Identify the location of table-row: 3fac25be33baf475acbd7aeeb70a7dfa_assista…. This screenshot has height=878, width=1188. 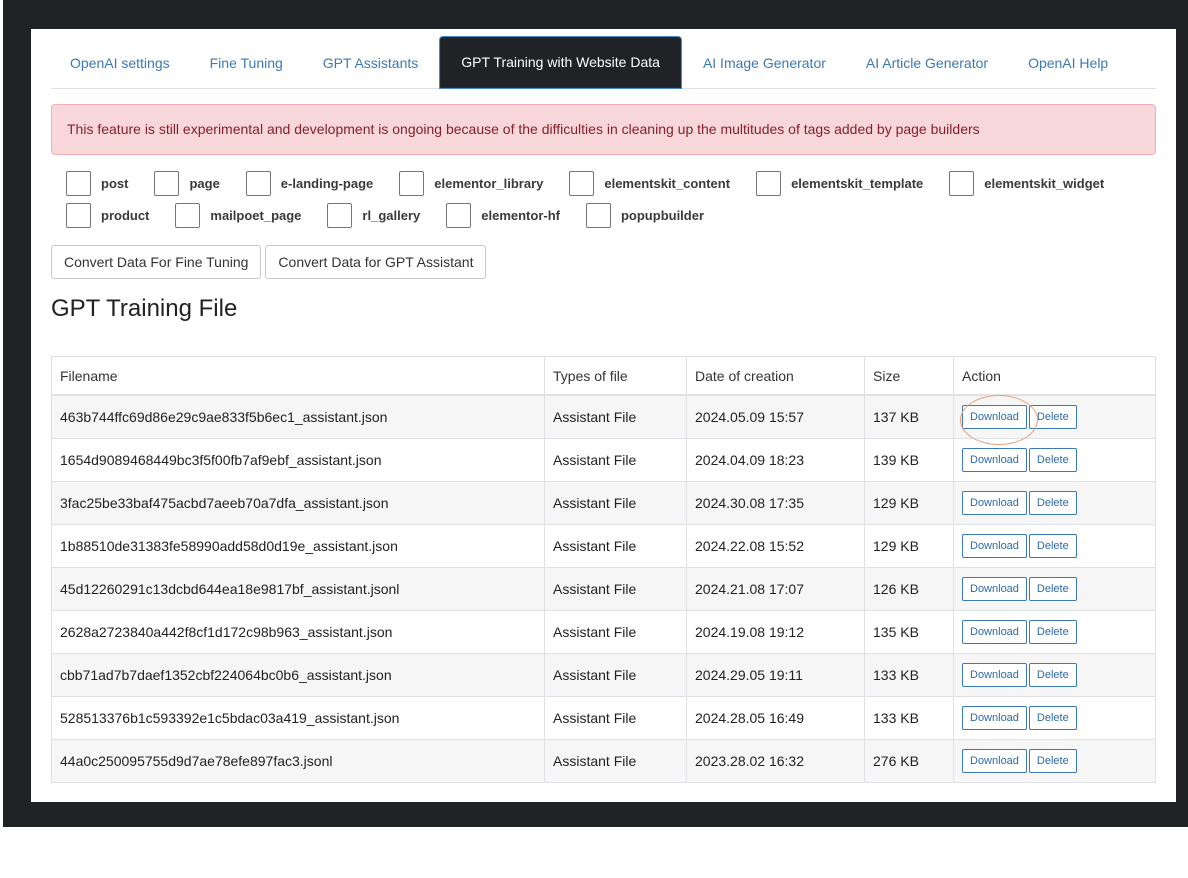
(603, 503).